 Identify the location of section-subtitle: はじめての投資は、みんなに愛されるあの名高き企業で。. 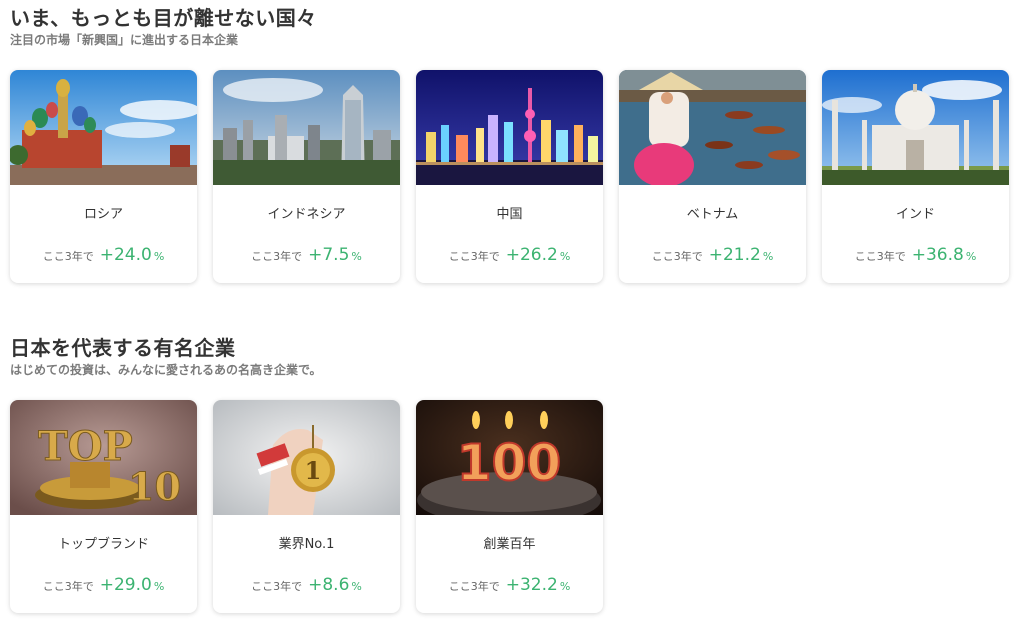
(166, 370).